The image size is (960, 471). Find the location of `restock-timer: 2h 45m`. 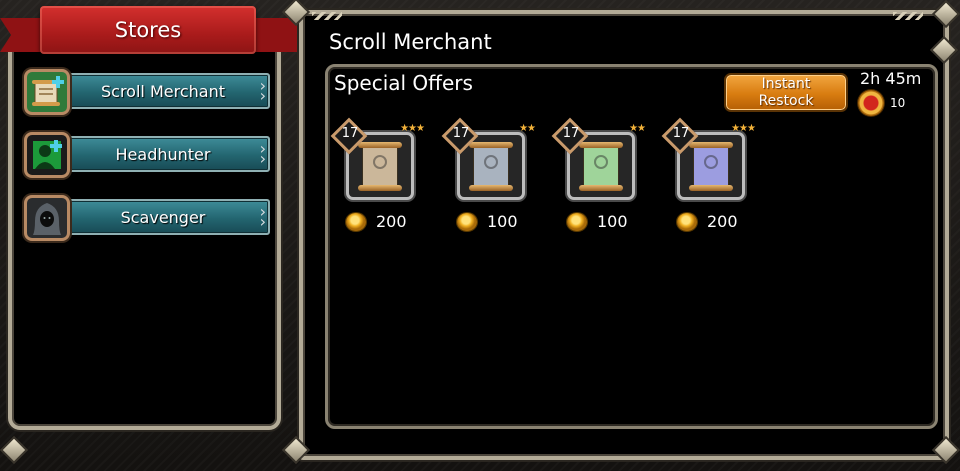

restock-timer: 2h 45m is located at coordinates (891, 78).